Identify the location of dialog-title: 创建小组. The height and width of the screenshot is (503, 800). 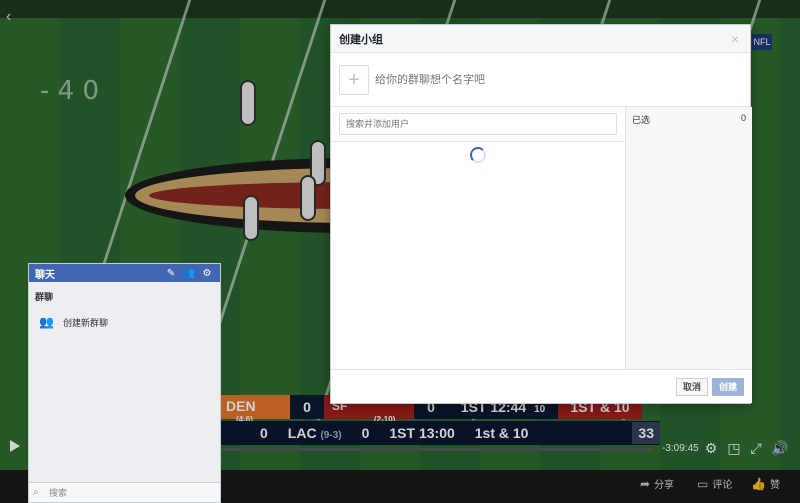
(361, 39).